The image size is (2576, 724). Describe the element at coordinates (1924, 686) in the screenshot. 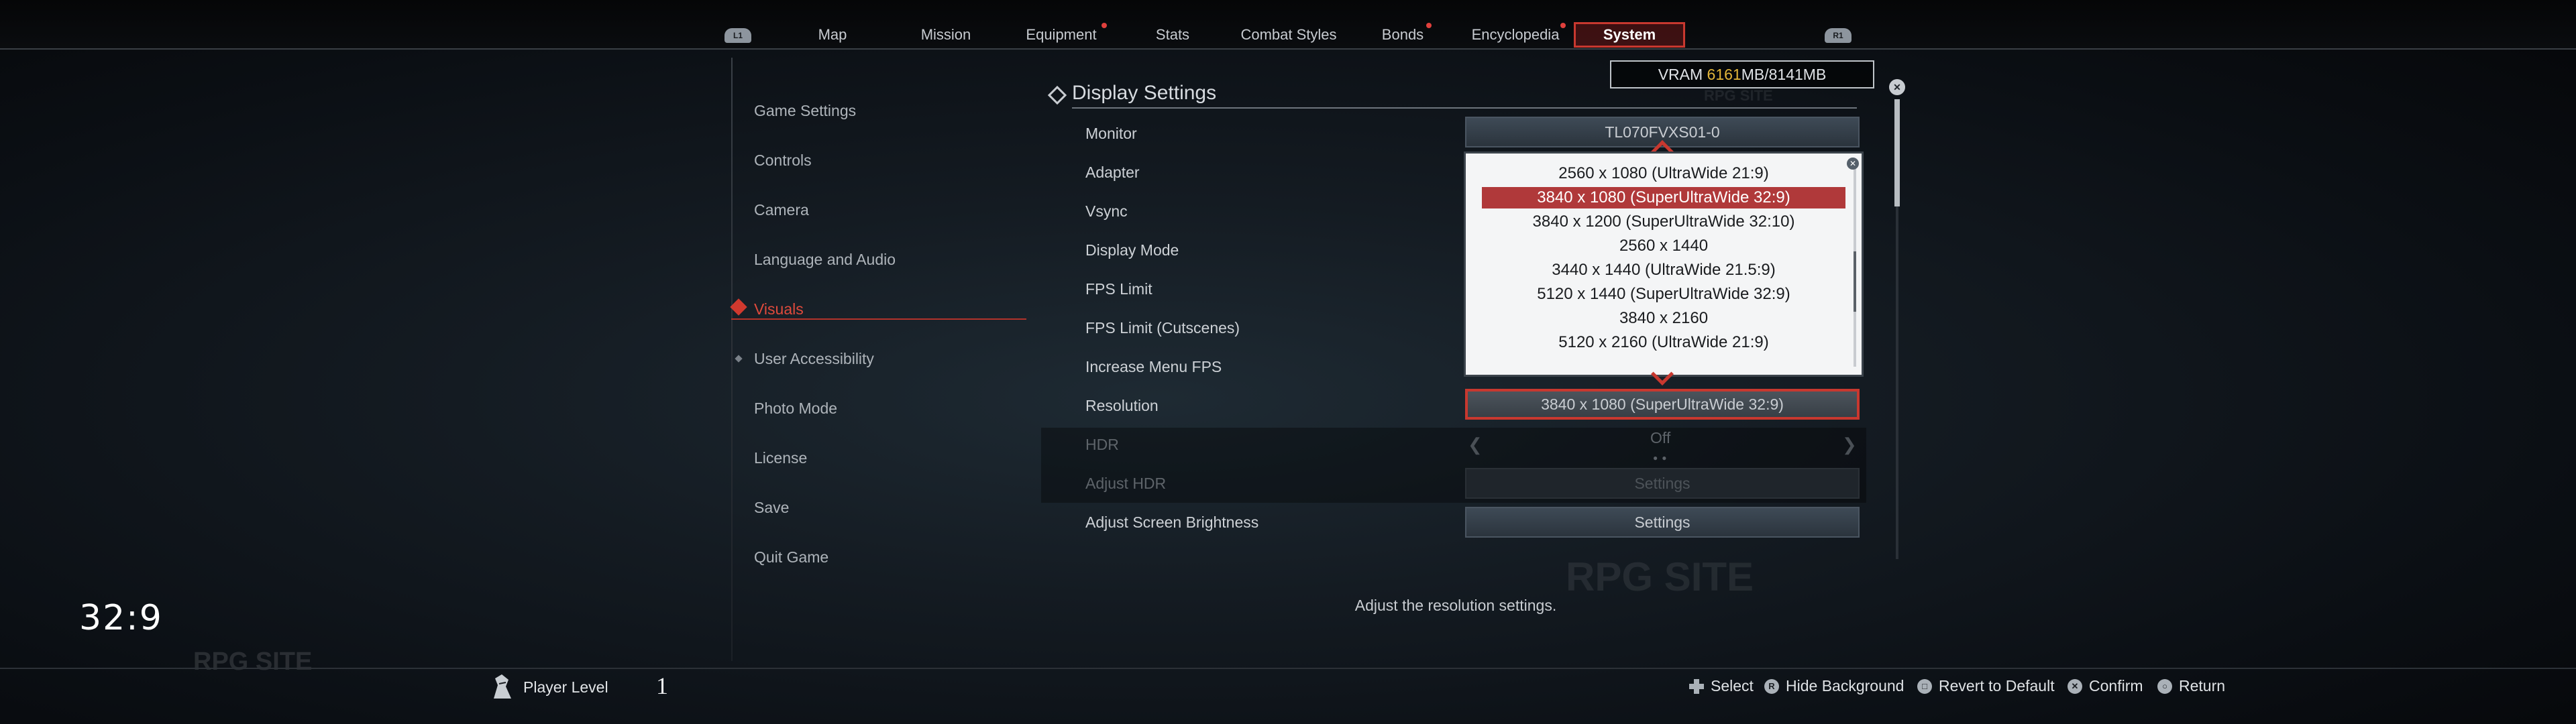

I see `square-button-icon: □` at that location.